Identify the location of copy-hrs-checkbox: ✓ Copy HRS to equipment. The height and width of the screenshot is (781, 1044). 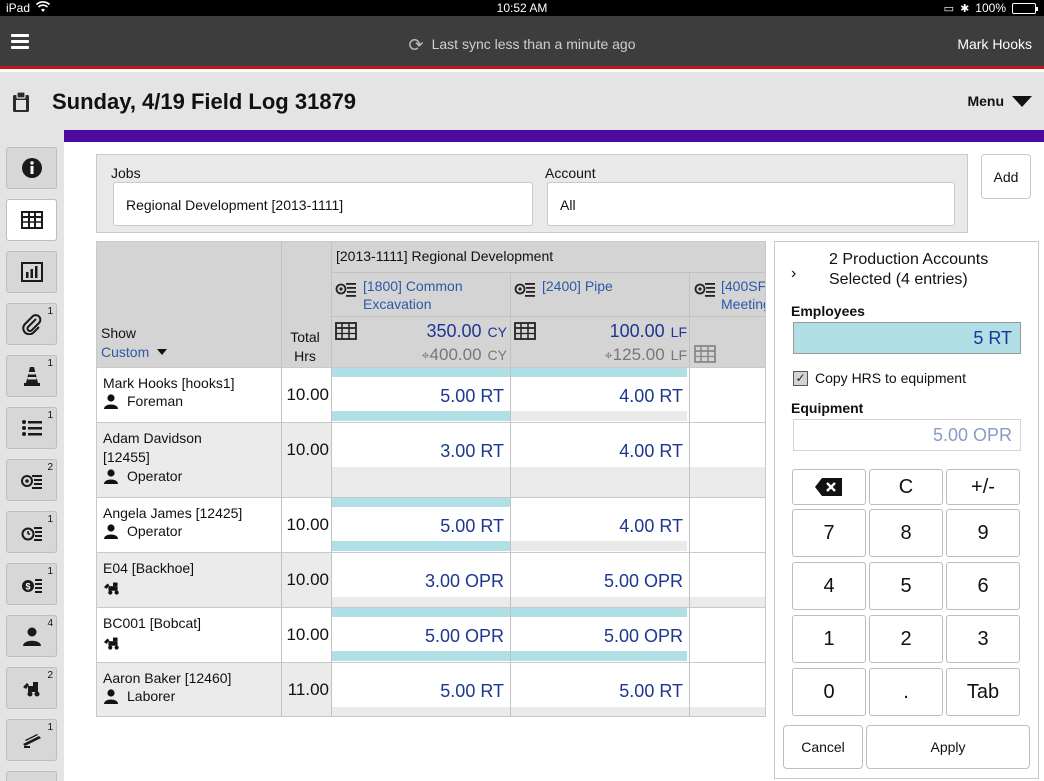
(879, 378).